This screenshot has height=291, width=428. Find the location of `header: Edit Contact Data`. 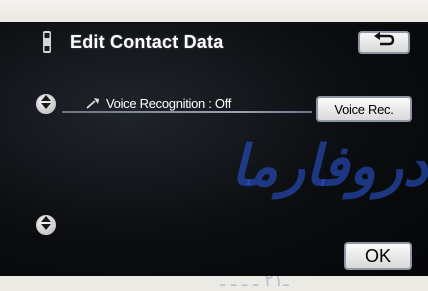

header: Edit Contact Data is located at coordinates (214, 43).